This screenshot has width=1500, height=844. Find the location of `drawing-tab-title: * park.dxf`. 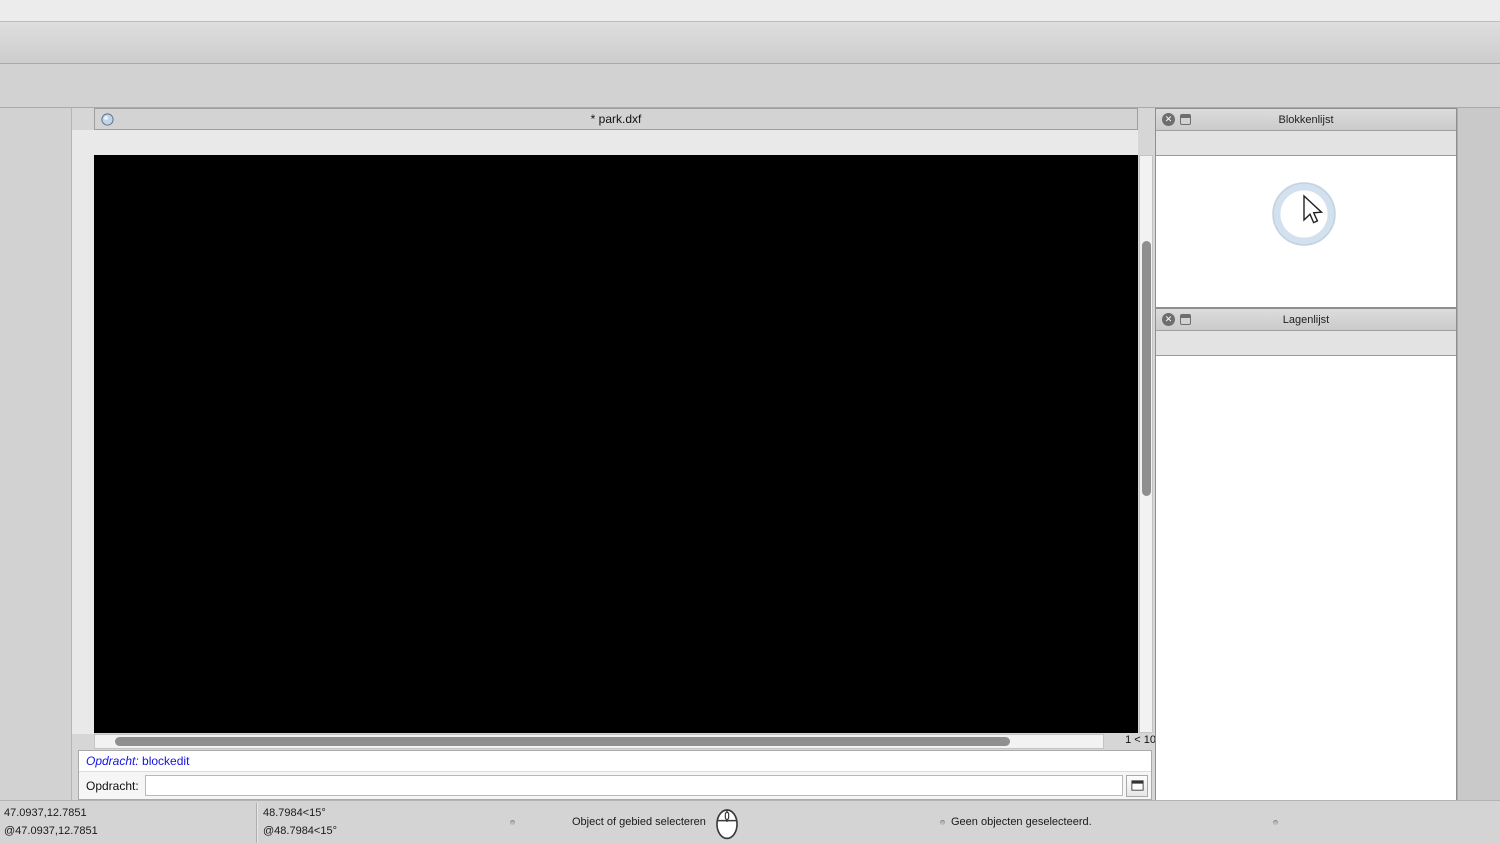

drawing-tab-title: * park.dxf is located at coordinates (616, 119).